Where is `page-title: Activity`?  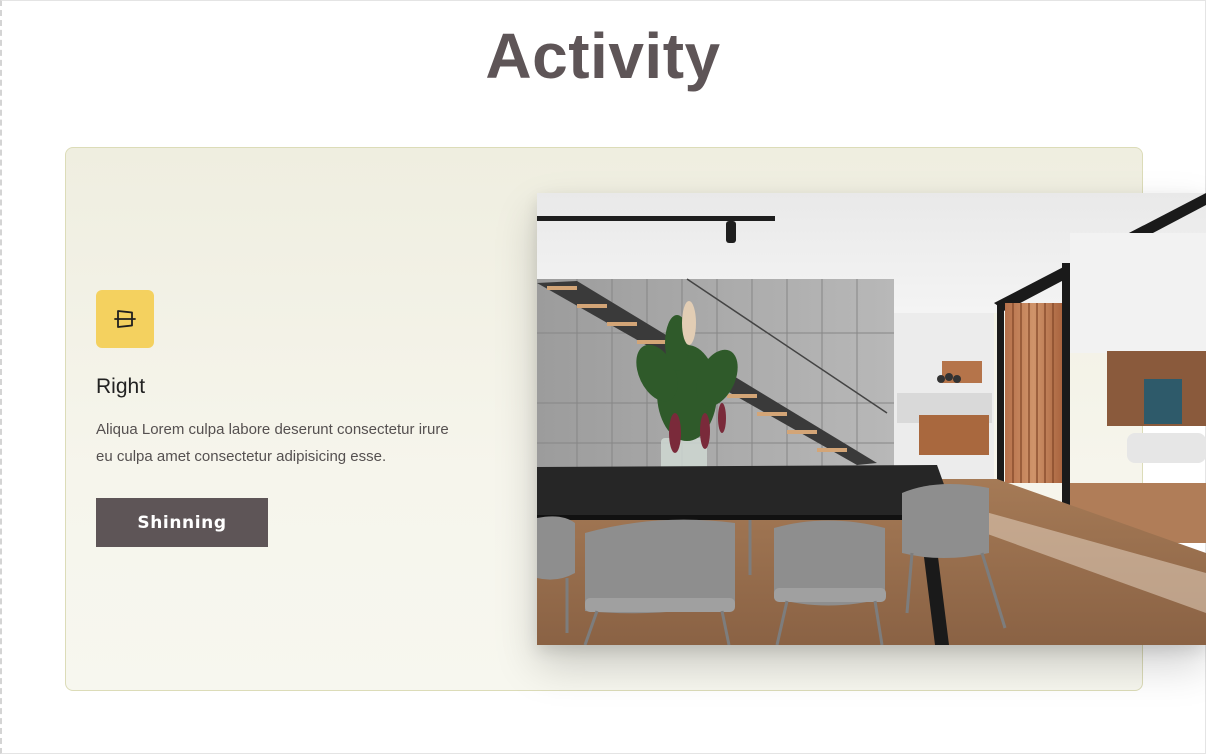 page-title: Activity is located at coordinates (603, 56).